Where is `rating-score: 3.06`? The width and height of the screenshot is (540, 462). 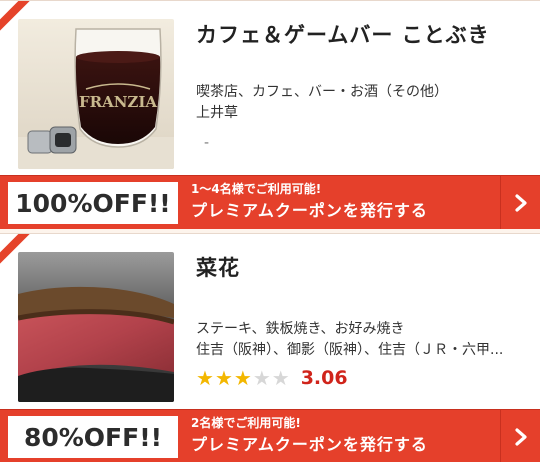
rating-score: 3.06 is located at coordinates (324, 378).